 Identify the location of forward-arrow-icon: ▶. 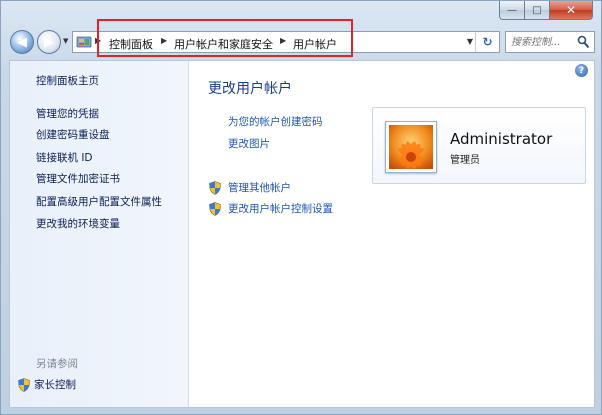
(49, 42).